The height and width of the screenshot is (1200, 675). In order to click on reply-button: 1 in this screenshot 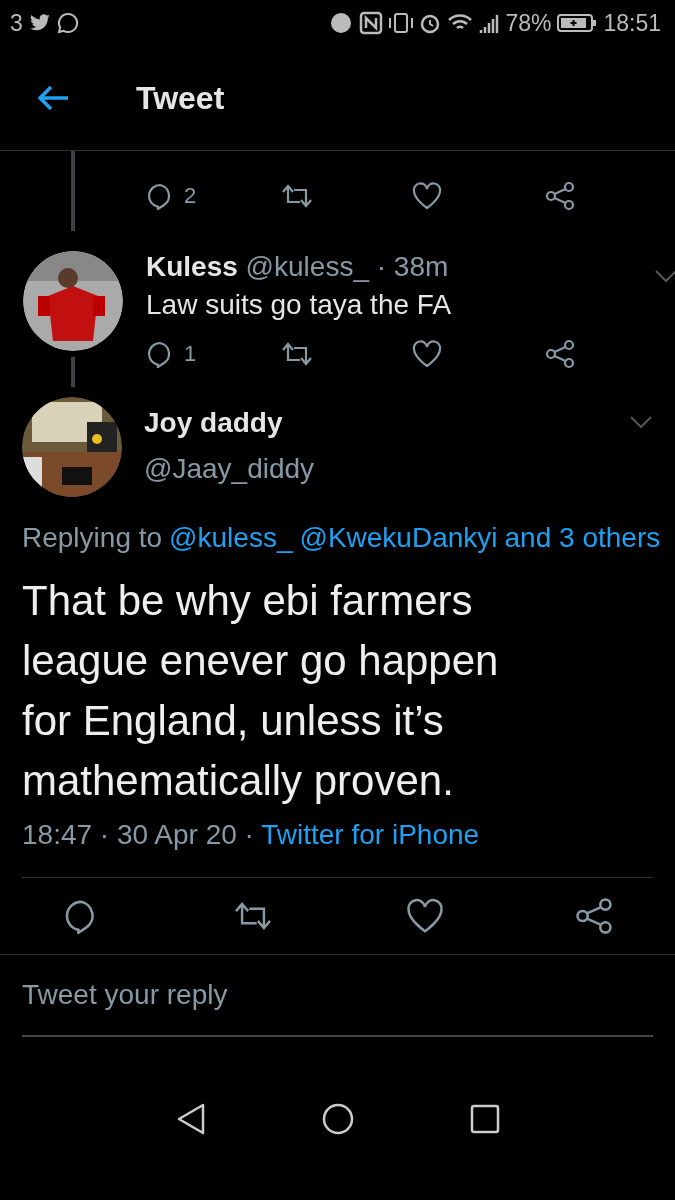, I will do `click(212, 354)`.